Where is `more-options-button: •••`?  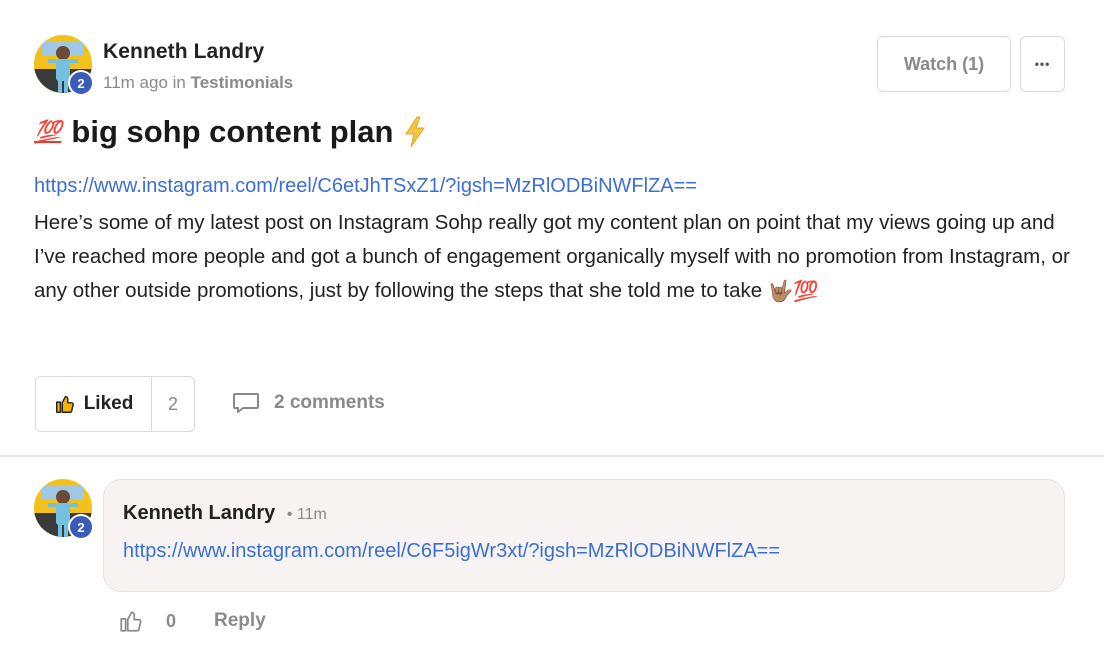
more-options-button: ••• is located at coordinates (1042, 64).